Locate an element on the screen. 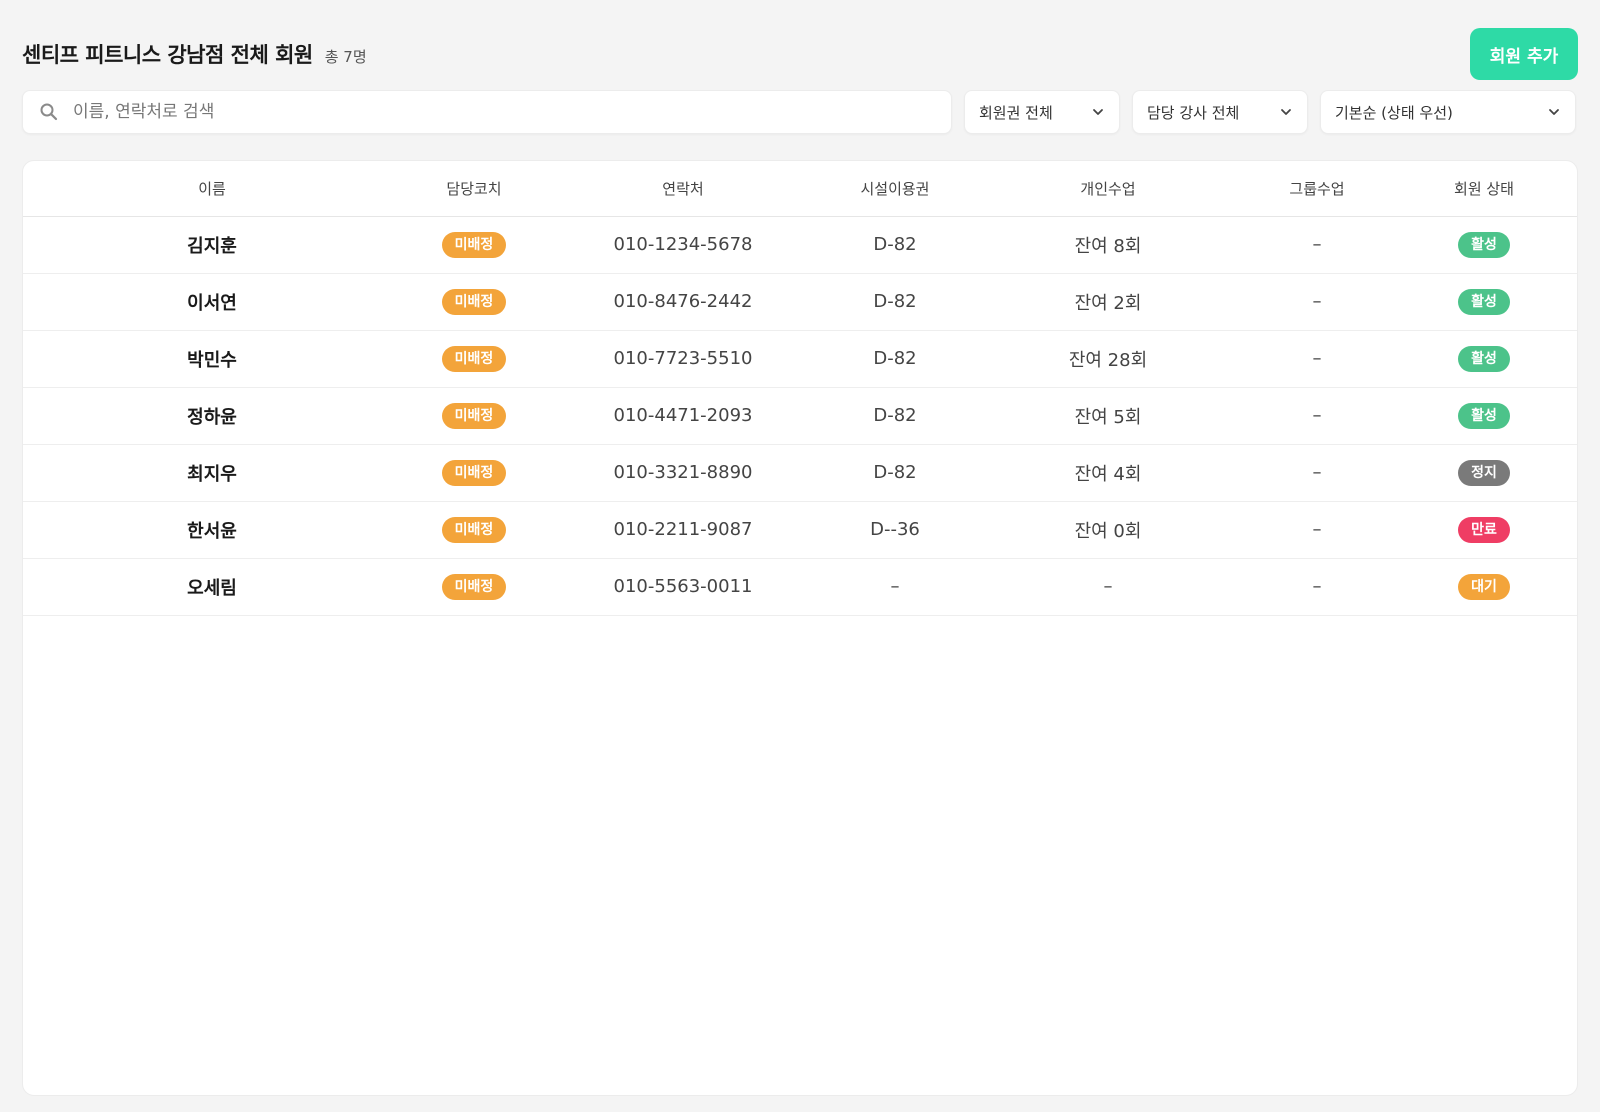  table-row: 오세림 미배정 010-5563-0011– – – 대기 is located at coordinates (800, 587).